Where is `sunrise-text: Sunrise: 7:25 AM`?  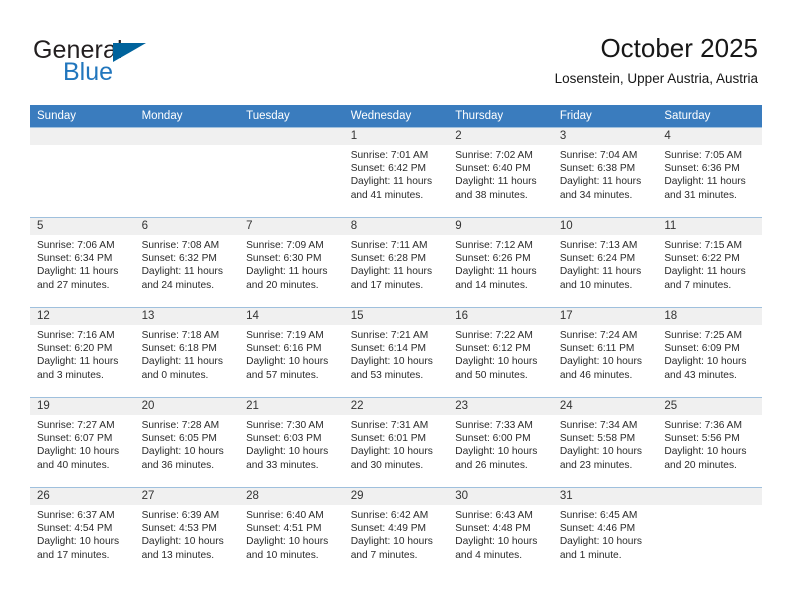 sunrise-text: Sunrise: 7:25 AM is located at coordinates (703, 335).